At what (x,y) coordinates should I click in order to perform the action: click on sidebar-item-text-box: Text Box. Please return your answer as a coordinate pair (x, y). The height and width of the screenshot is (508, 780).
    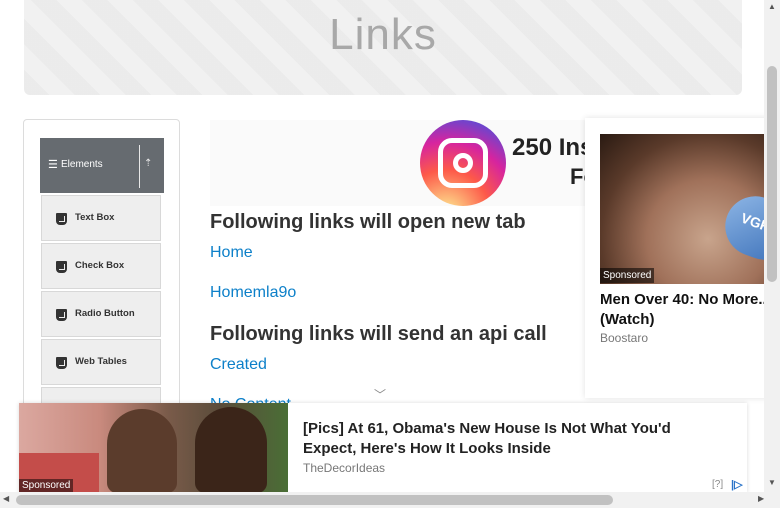
    Looking at the image, I should click on (101, 218).